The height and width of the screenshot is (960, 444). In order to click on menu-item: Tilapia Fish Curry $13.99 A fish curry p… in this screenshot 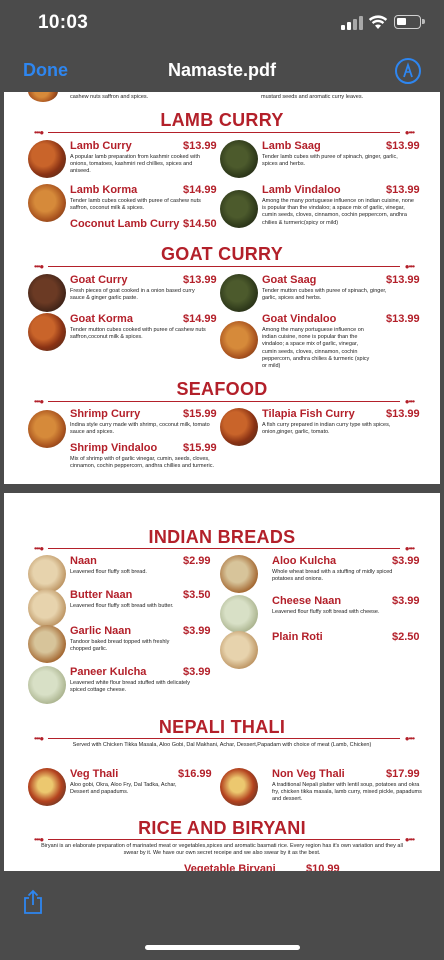, I will do `click(320, 427)`.